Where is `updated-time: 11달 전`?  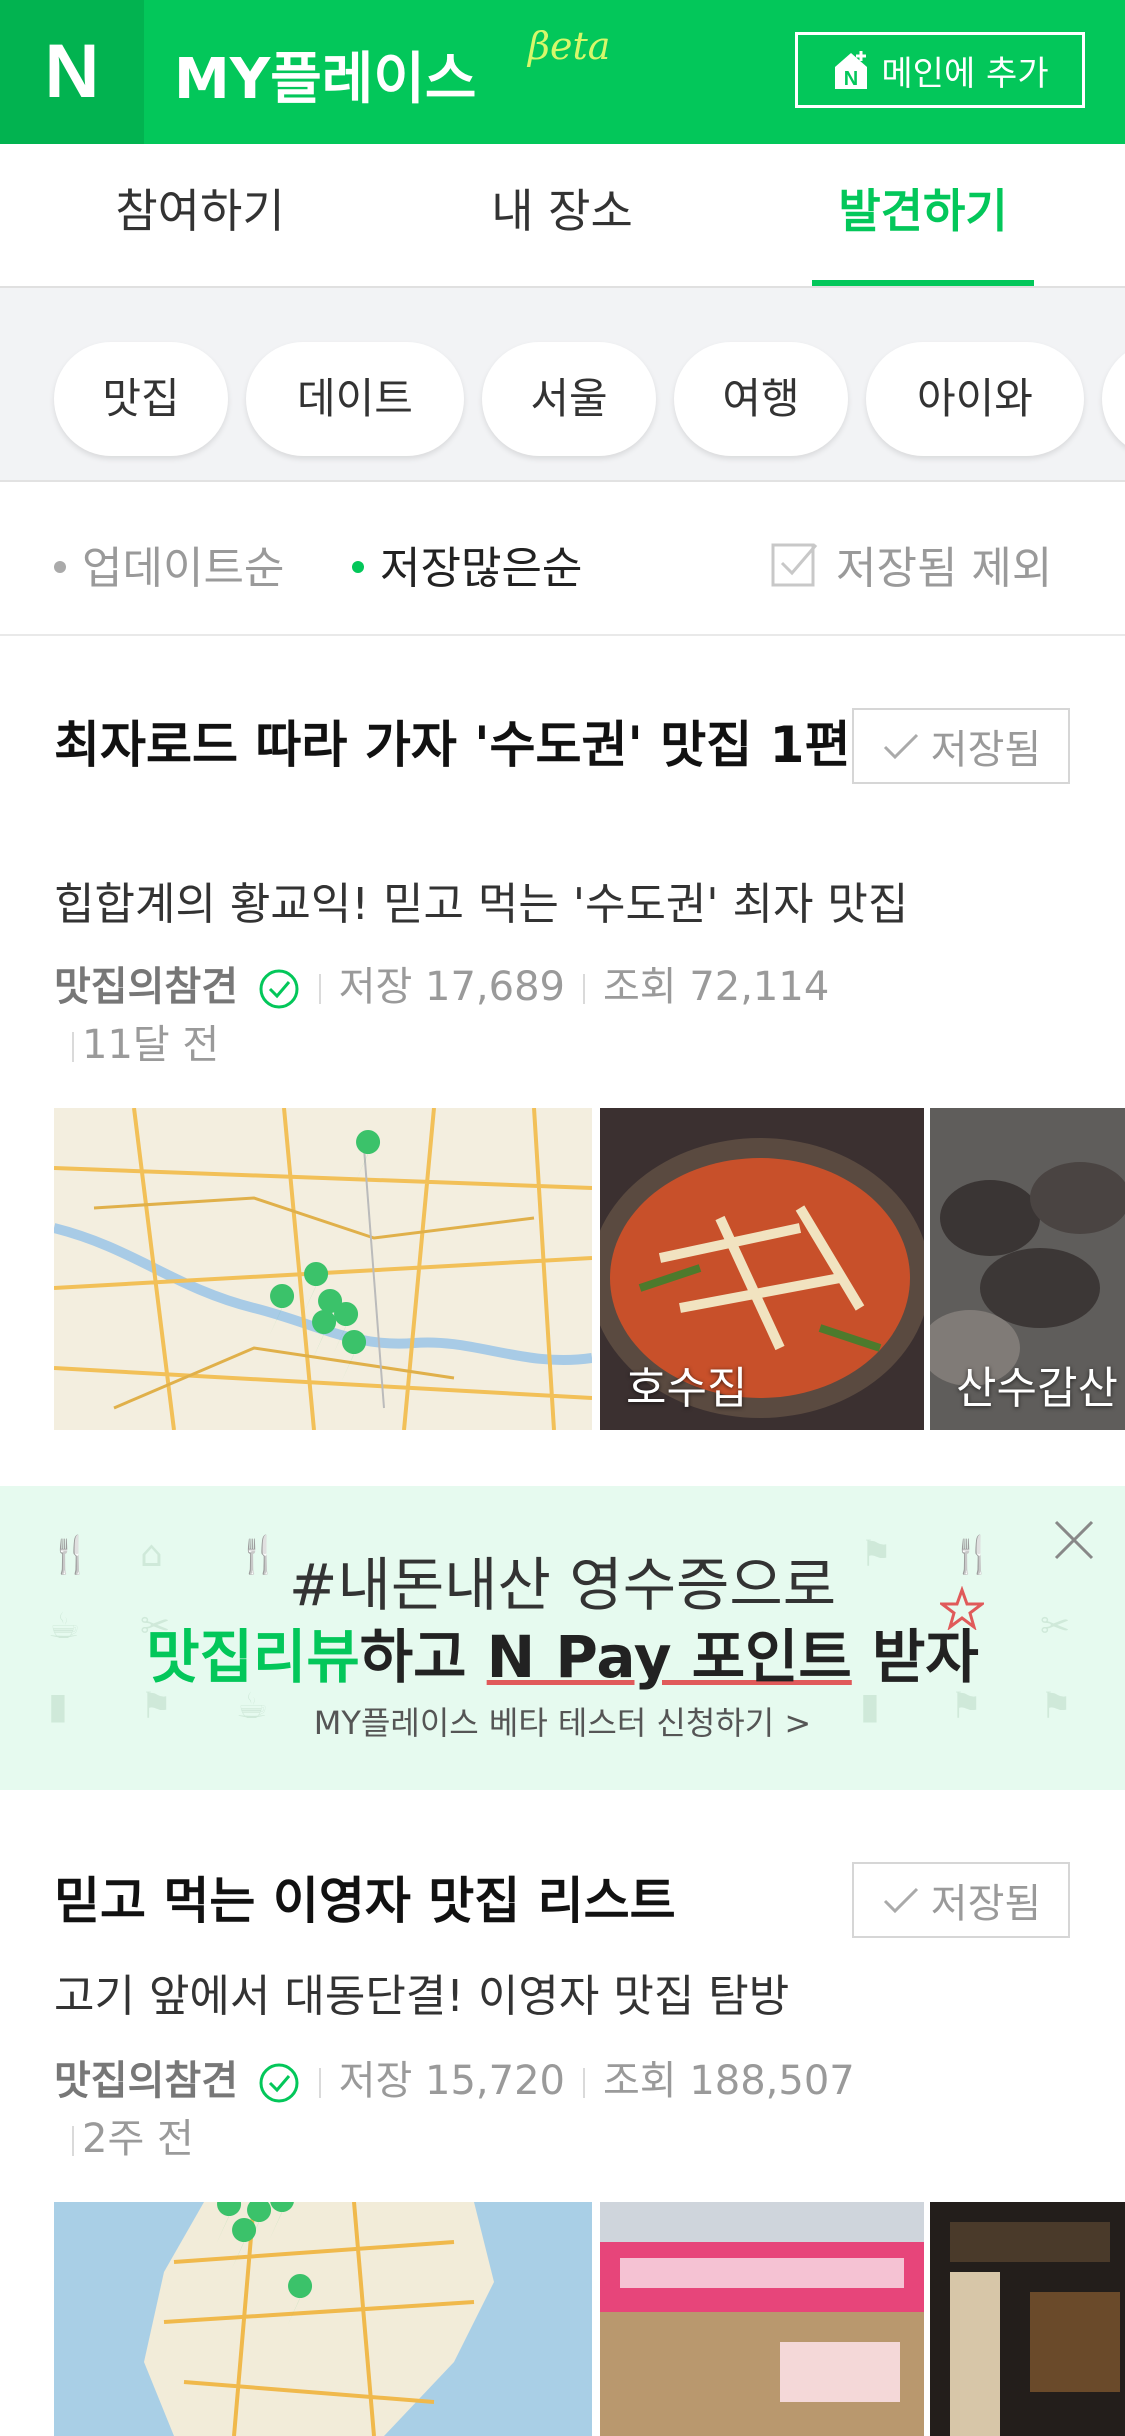 updated-time: 11달 전 is located at coordinates (151, 1045).